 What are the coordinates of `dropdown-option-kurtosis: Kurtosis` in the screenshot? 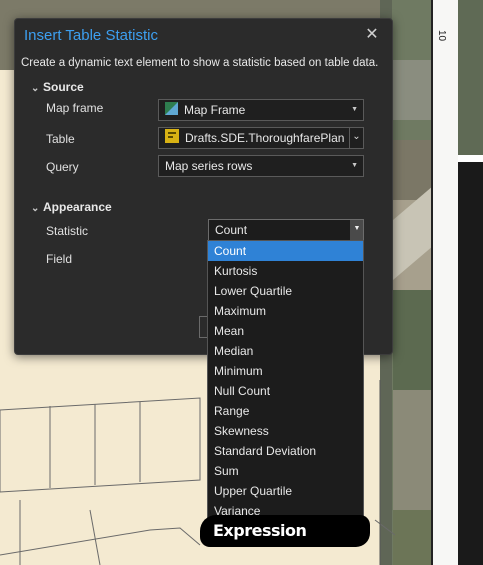 It's located at (285, 271).